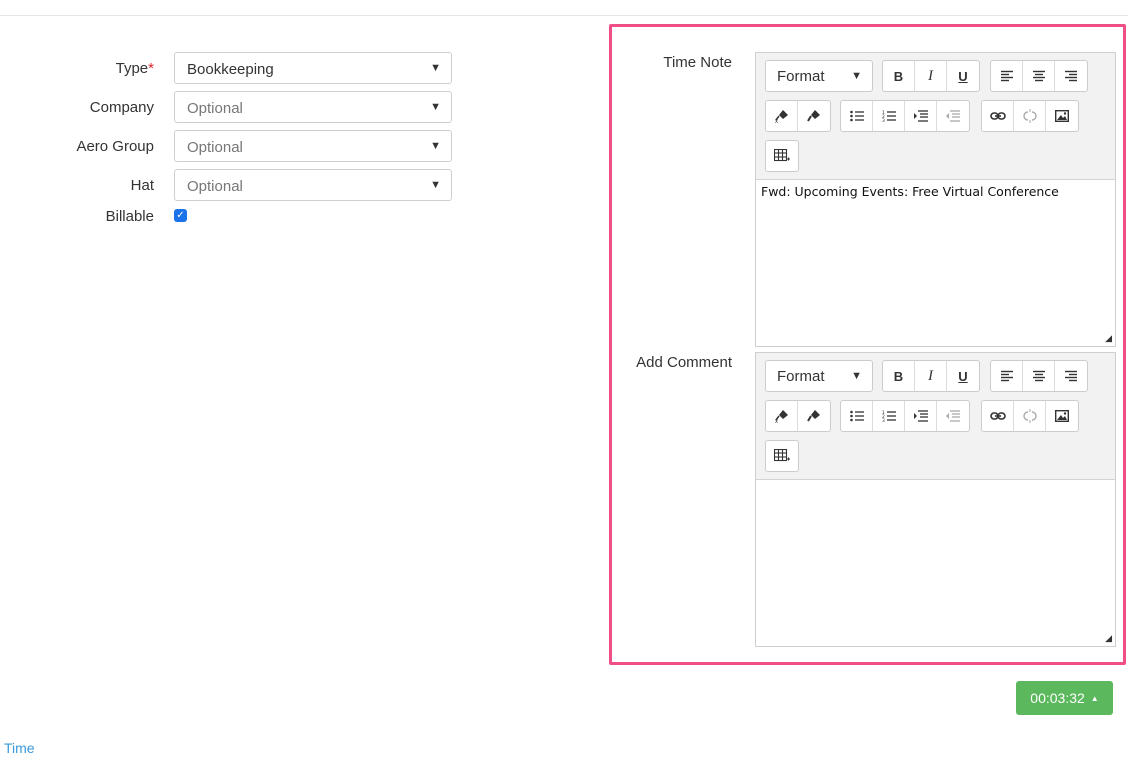  Describe the element at coordinates (215, 147) in the screenshot. I see `aero-group-select-placeholder: Optional` at that location.